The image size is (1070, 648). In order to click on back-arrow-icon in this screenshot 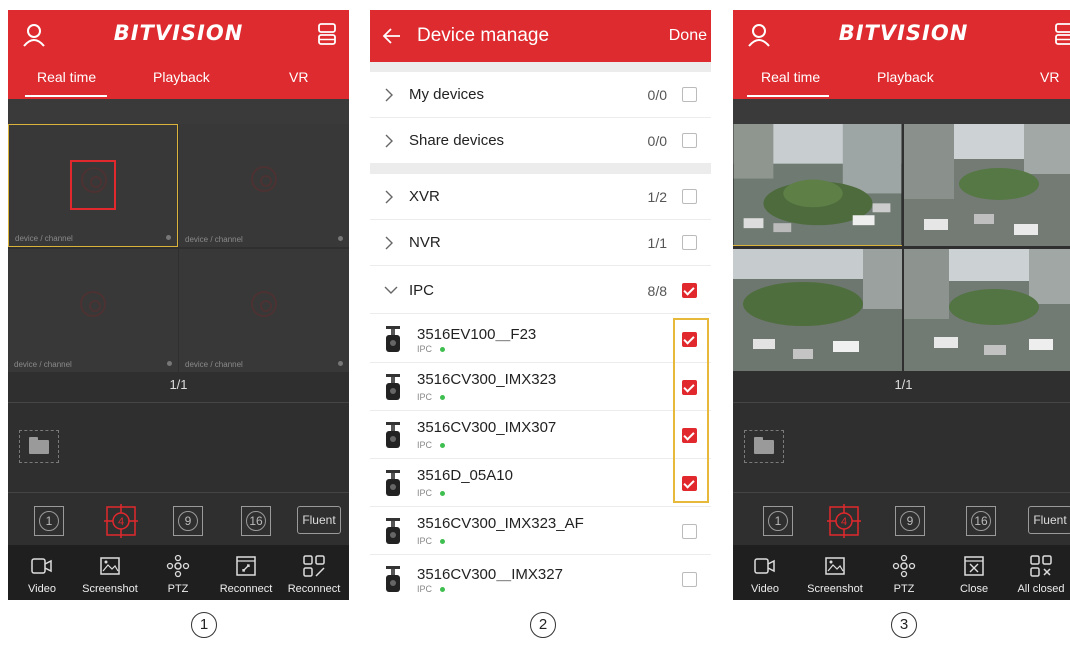, I will do `click(392, 36)`.